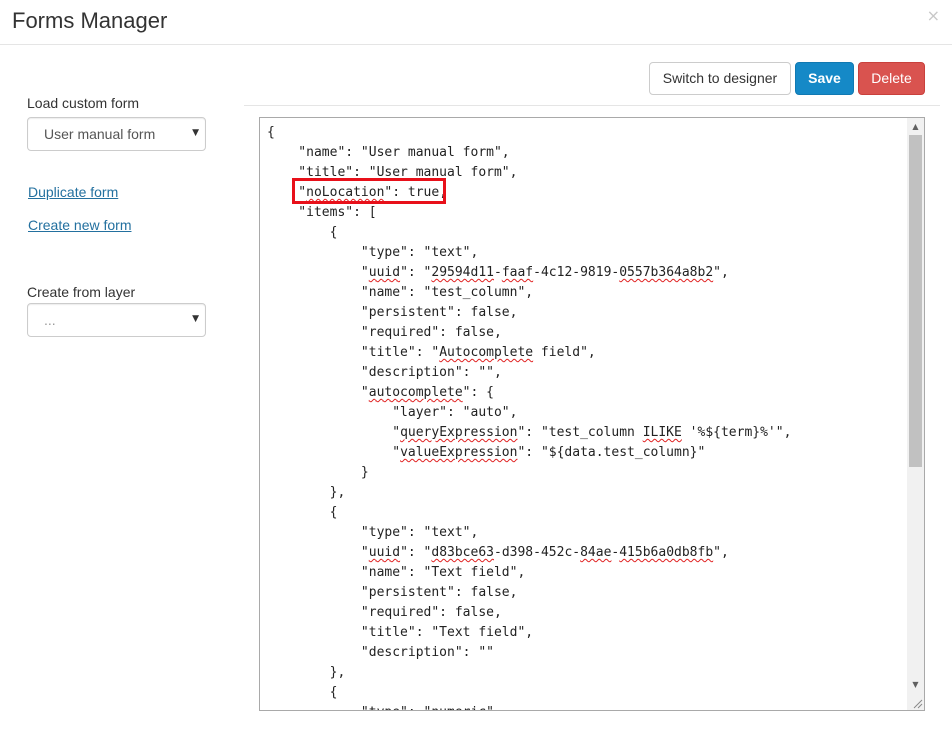  Describe the element at coordinates (73, 192) in the screenshot. I see `duplicate-form-link: Duplicate form` at that location.